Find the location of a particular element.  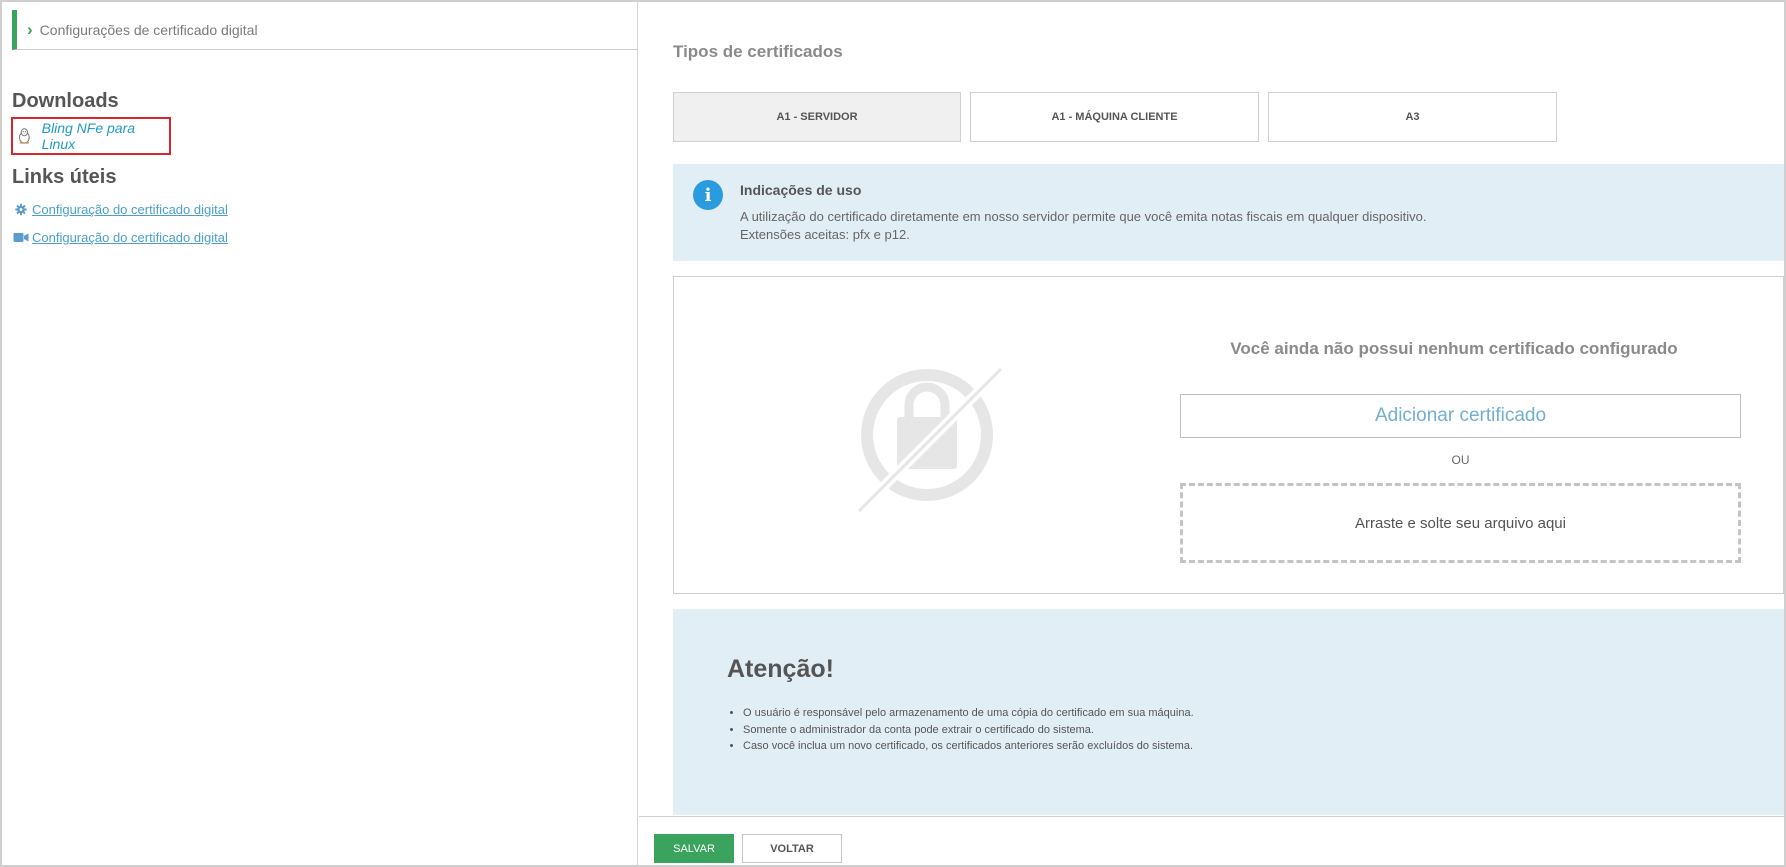

useful-link-gear: Configuração do certificado digital is located at coordinates (120, 209).